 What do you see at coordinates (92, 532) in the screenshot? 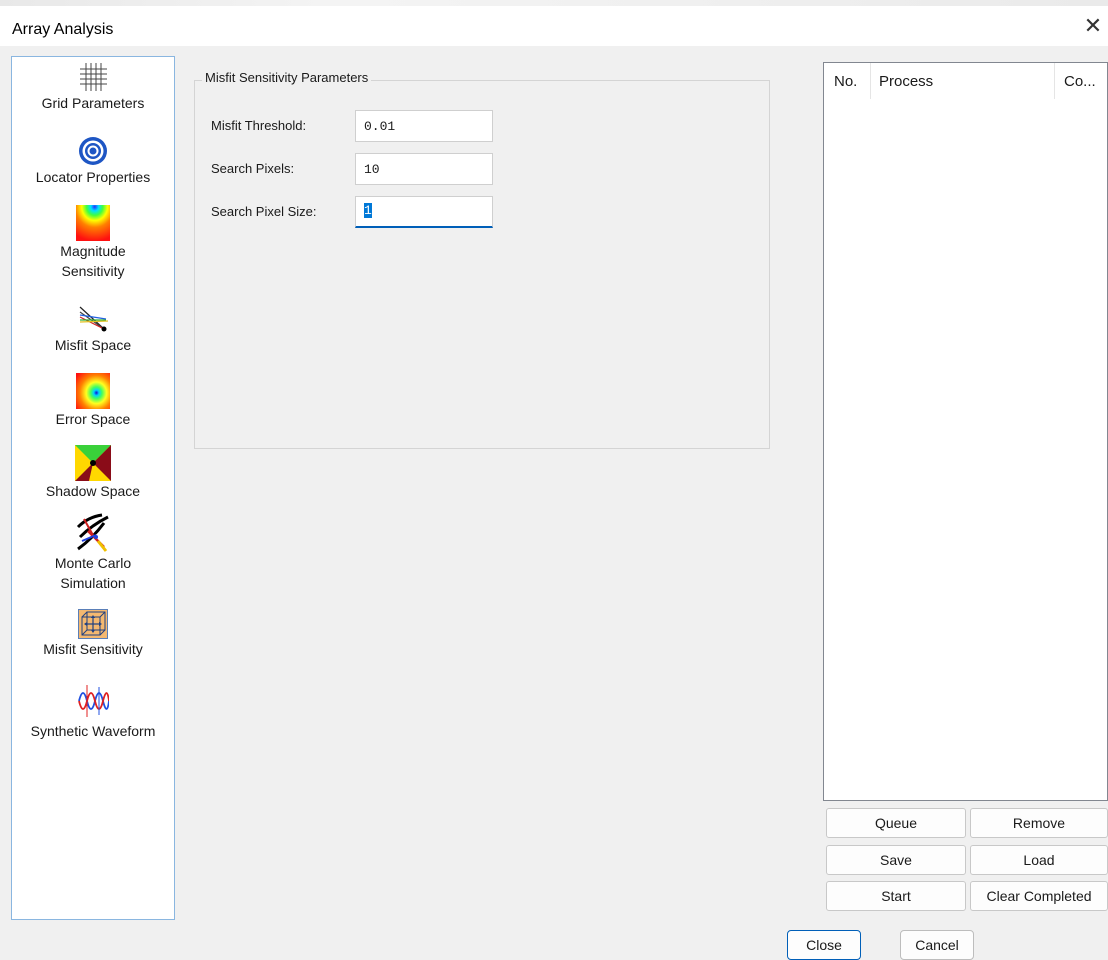
I see `monte-carlo-icon` at bounding box center [92, 532].